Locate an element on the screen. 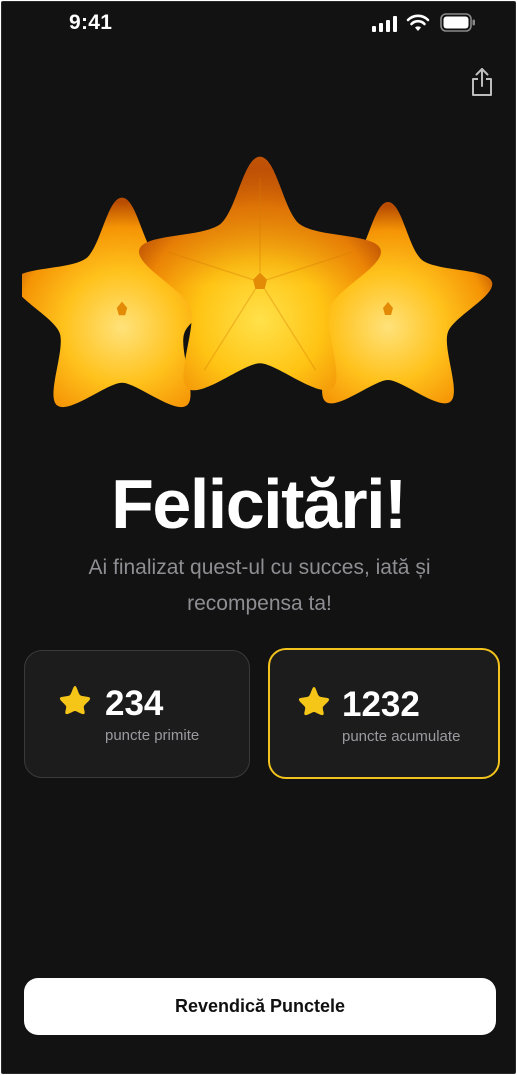  points-total-card: 1232 puncte acumulate is located at coordinates (384, 713).